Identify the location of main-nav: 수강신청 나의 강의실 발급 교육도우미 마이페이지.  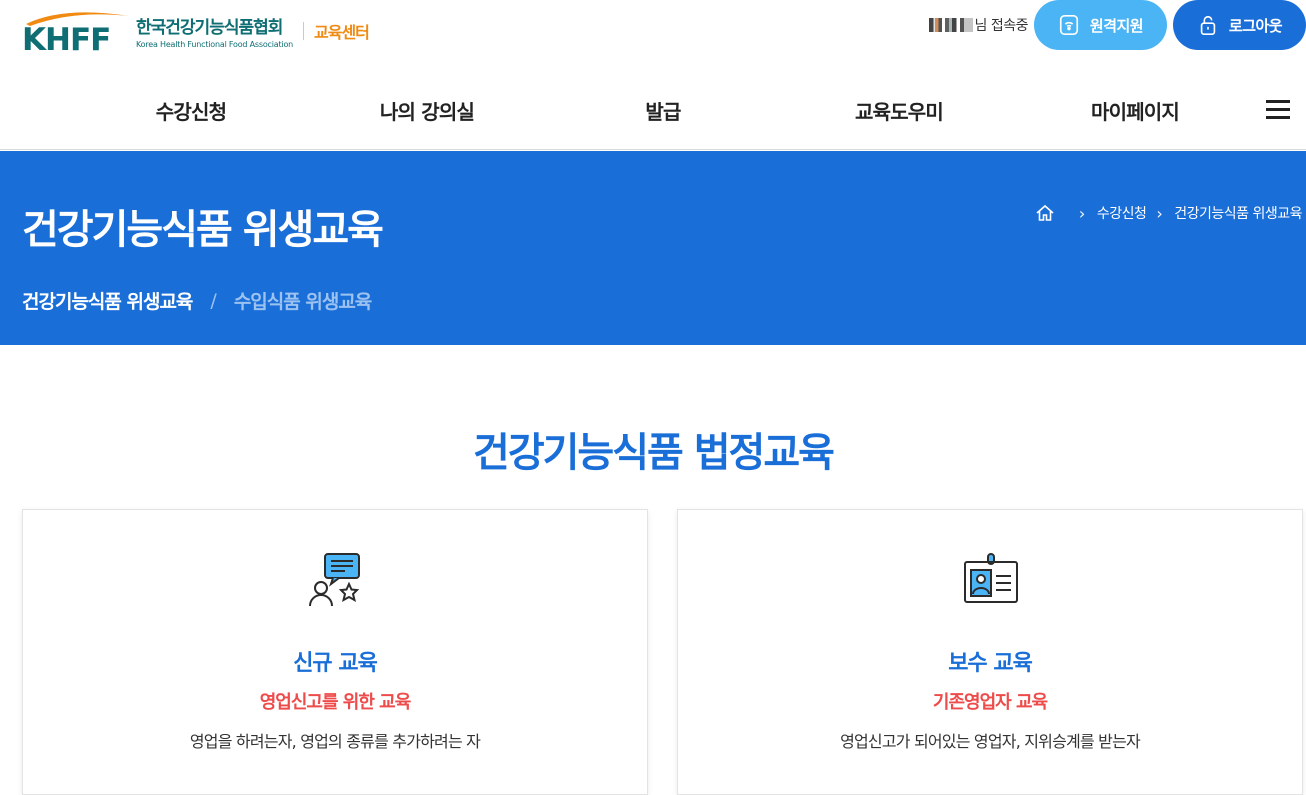
(653, 109).